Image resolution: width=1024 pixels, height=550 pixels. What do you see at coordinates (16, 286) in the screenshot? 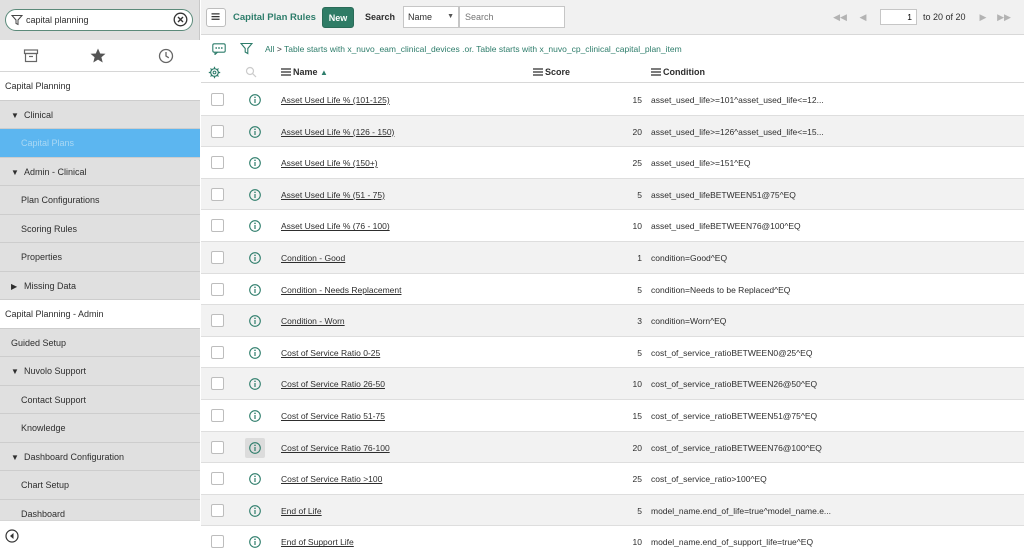
I see `caret-right-icon: ▶` at bounding box center [16, 286].